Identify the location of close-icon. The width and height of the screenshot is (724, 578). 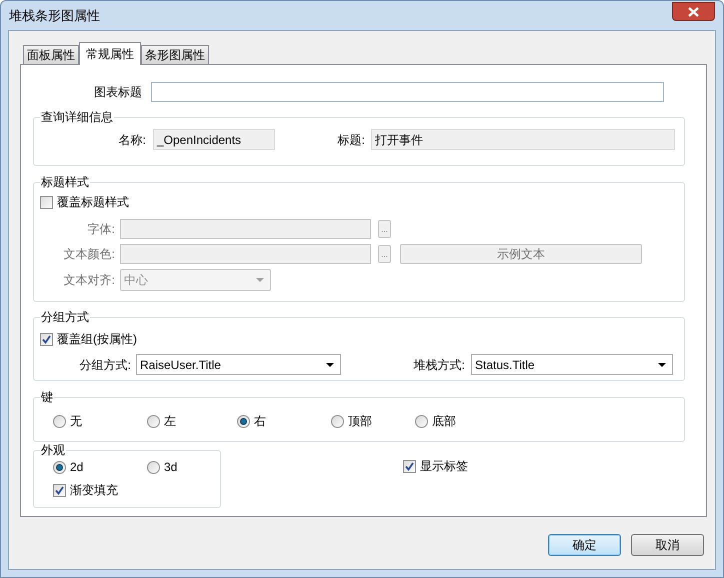
(693, 11).